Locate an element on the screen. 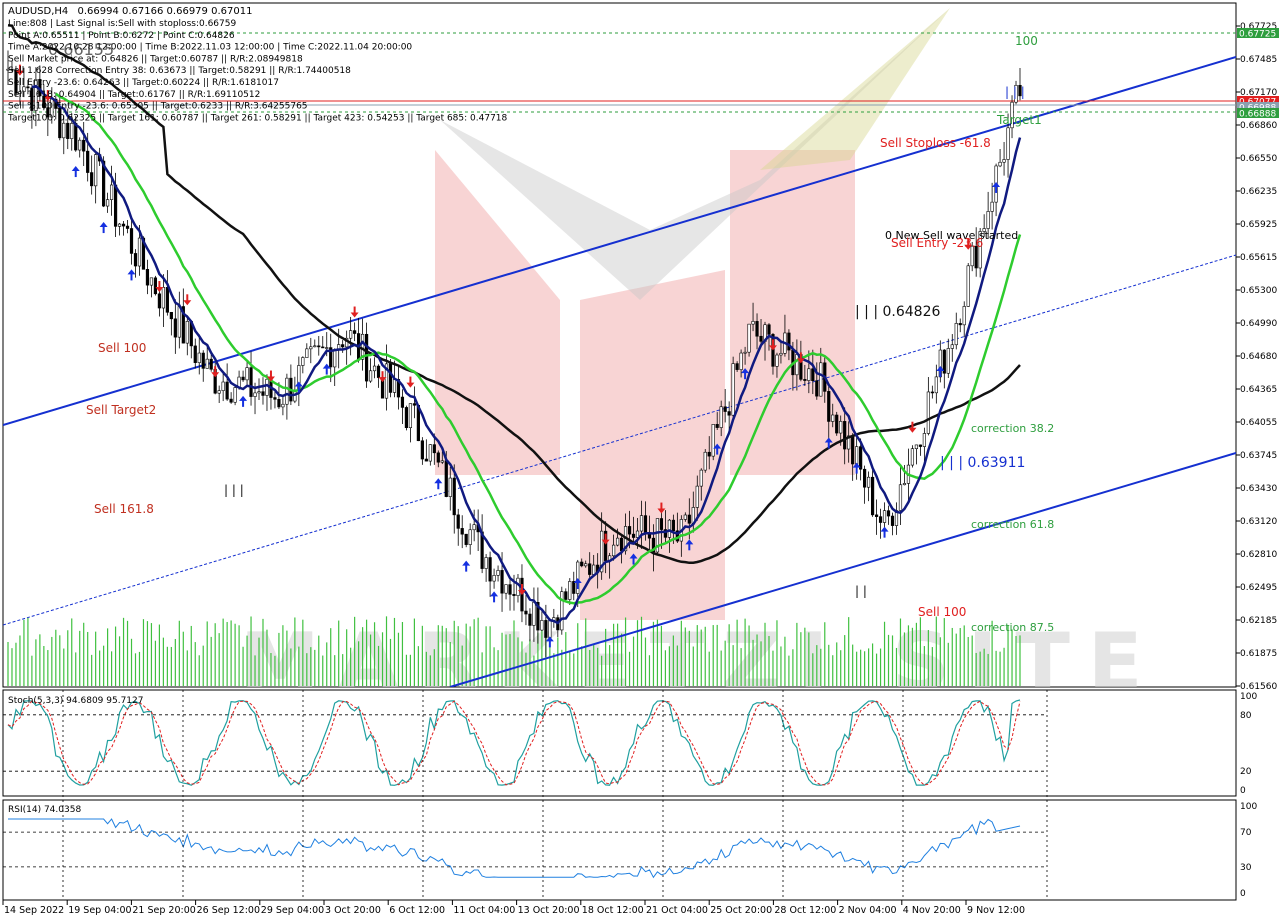 The image size is (1280, 920). correction-382-label: correction 38.2 is located at coordinates (1012, 428).